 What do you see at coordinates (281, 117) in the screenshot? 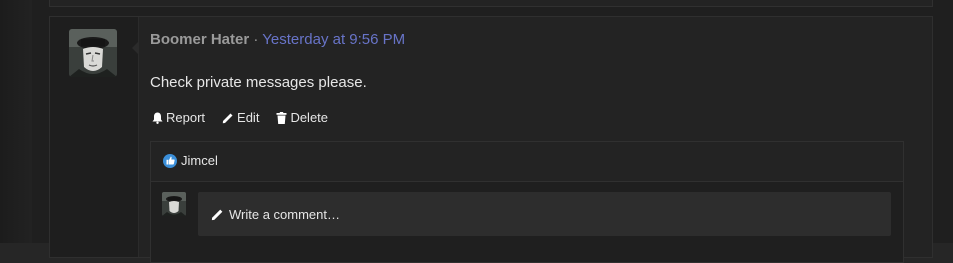
I see `trash-icon` at bounding box center [281, 117].